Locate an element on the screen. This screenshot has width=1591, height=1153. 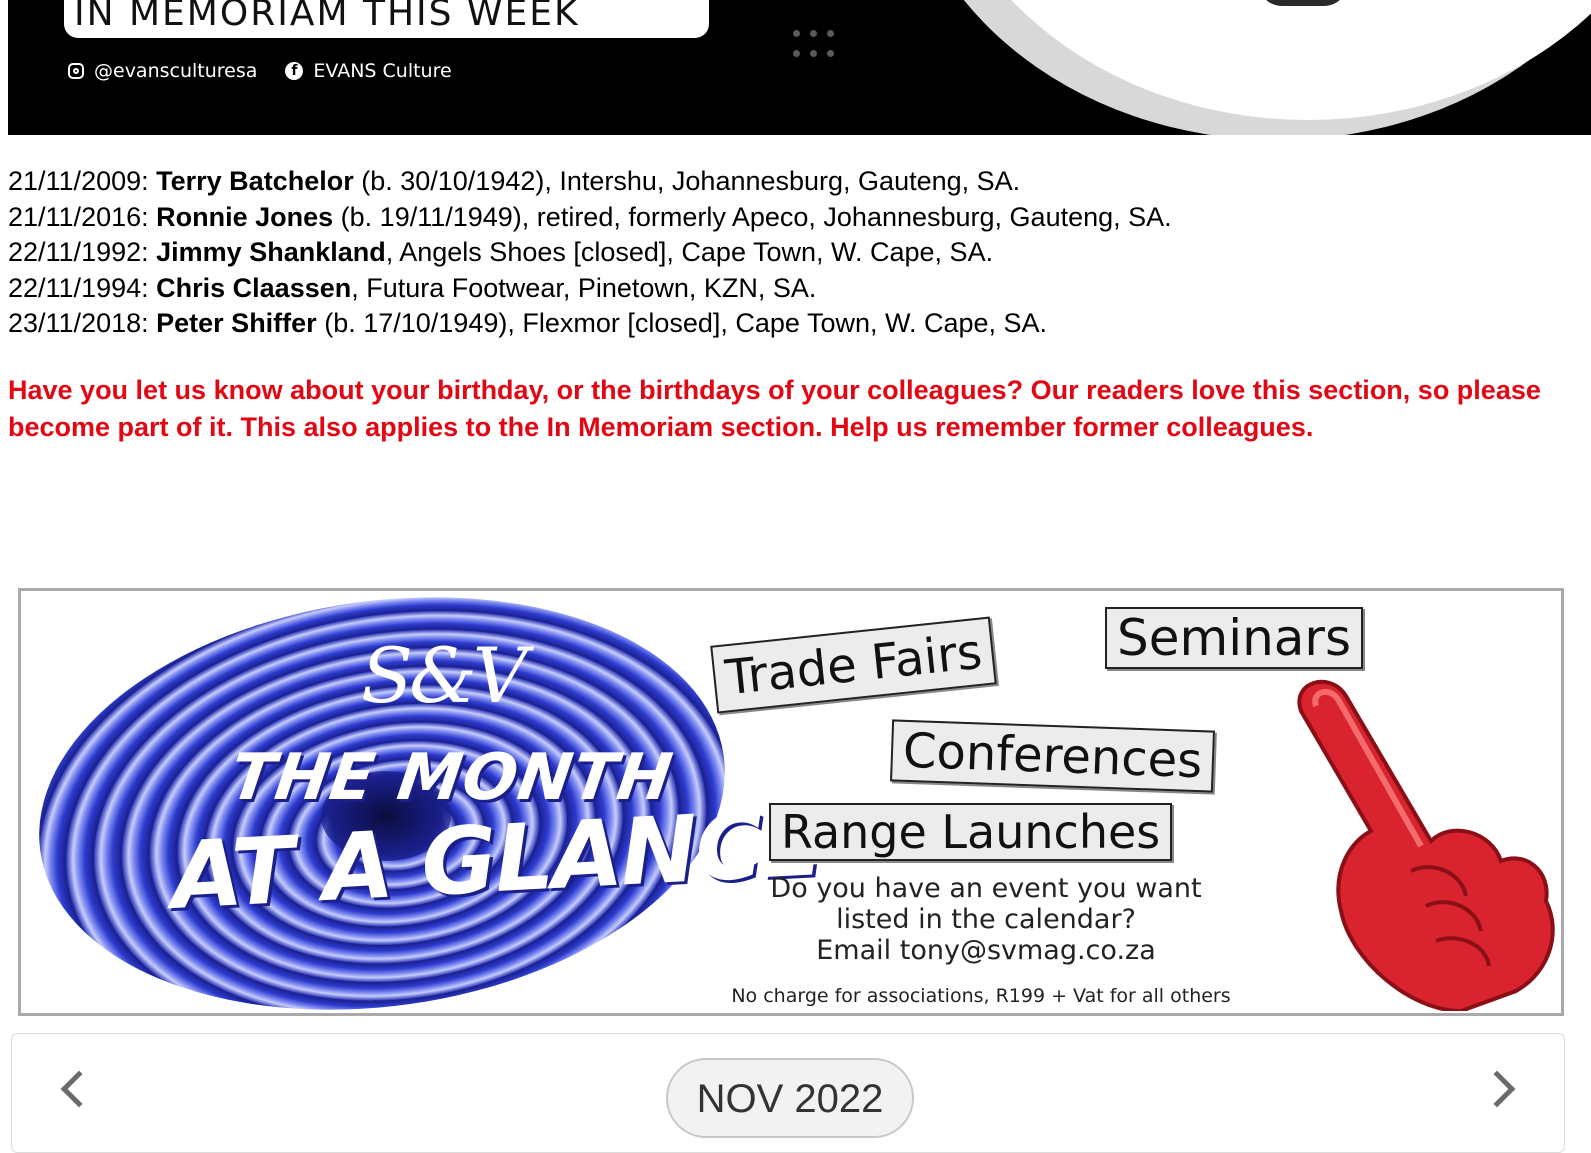
tag-range-launches: Range Launches is located at coordinates (971, 832).